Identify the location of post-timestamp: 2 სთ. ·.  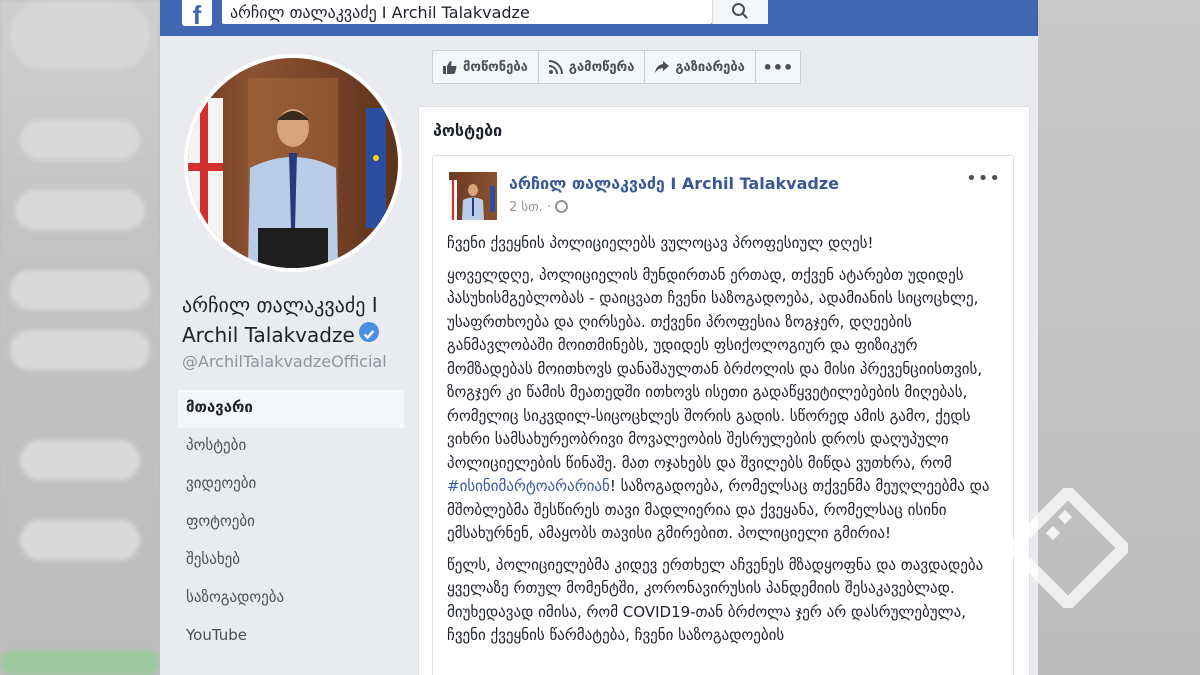
(539, 207).